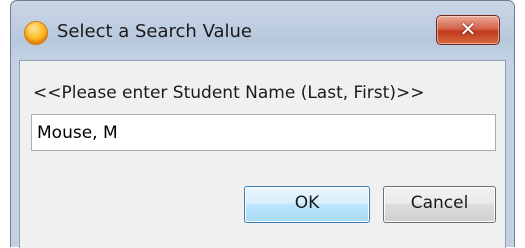 The width and height of the screenshot is (525, 248). What do you see at coordinates (263, 132) in the screenshot?
I see `student-name-input` at bounding box center [263, 132].